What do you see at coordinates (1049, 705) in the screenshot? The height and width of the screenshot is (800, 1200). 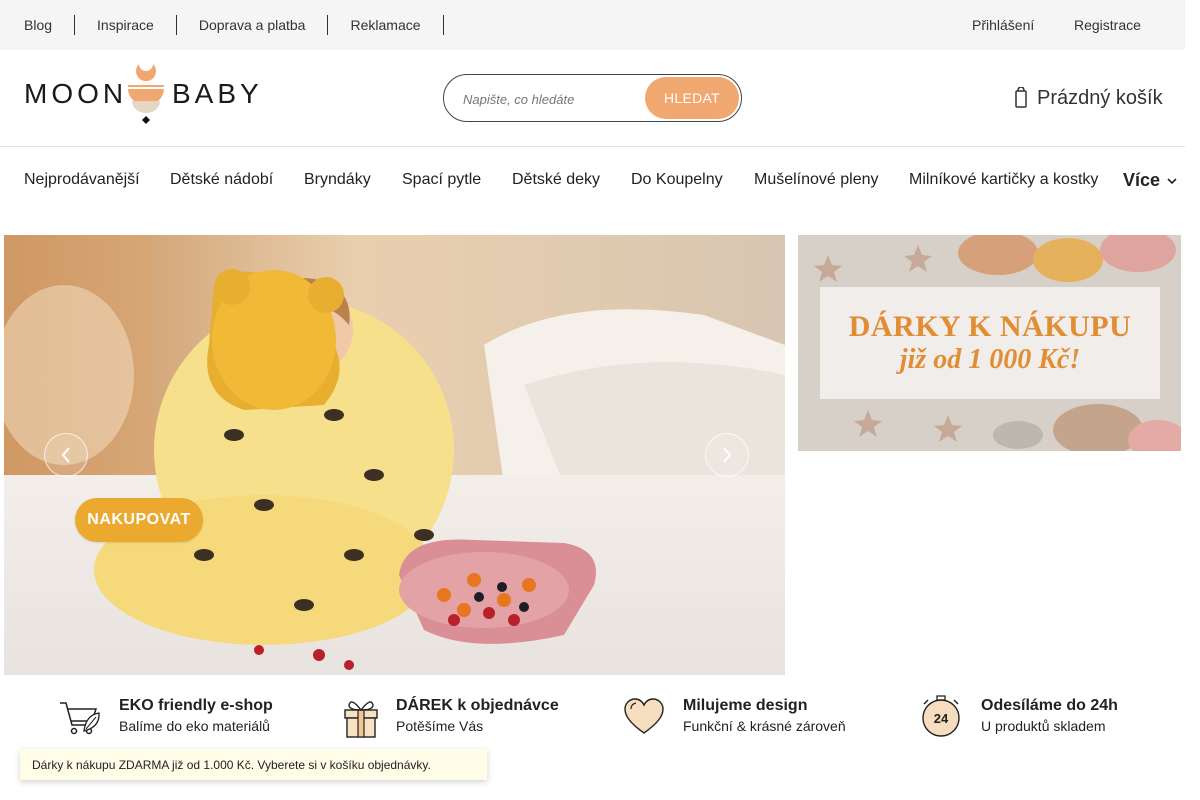 I see `feature-title: Odesíláme do 24h` at bounding box center [1049, 705].